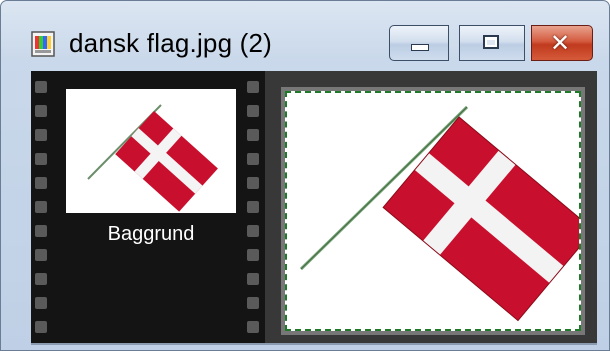 Image resolution: width=610 pixels, height=351 pixels. What do you see at coordinates (151, 234) in the screenshot?
I see `layer-name-label: Baggrund` at bounding box center [151, 234].